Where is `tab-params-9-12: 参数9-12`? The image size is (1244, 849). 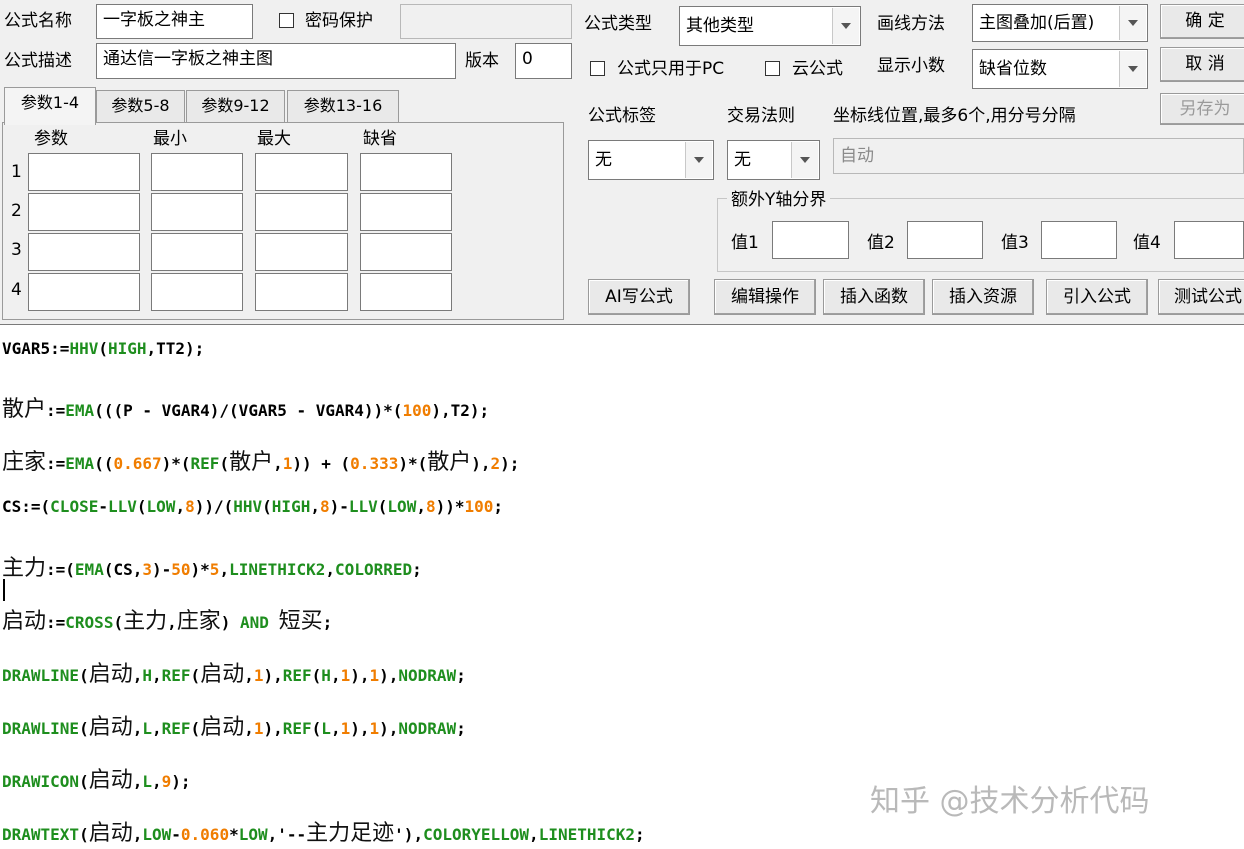
tab-params-9-12: 参数9-12 is located at coordinates (235, 106).